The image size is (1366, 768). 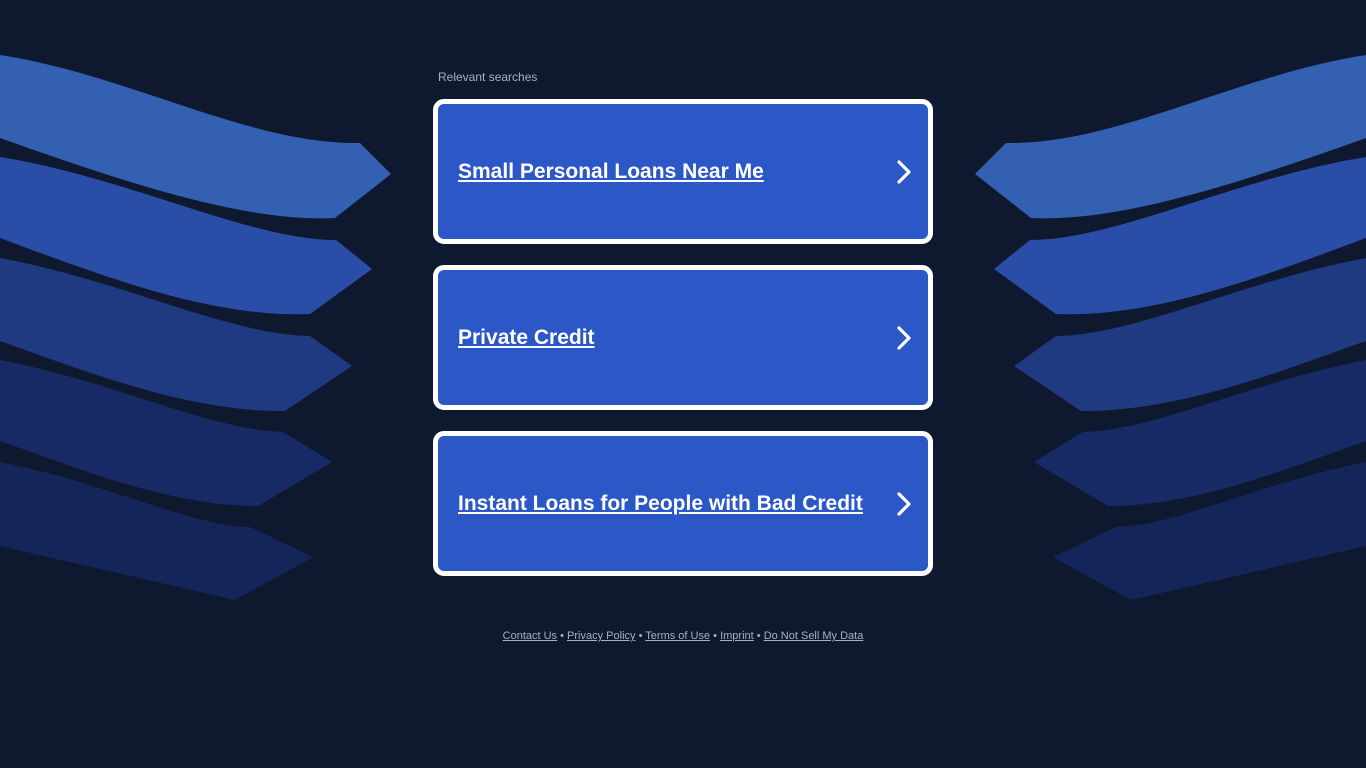 I want to click on search-result-card: Private Credit, so click(x=683, y=337).